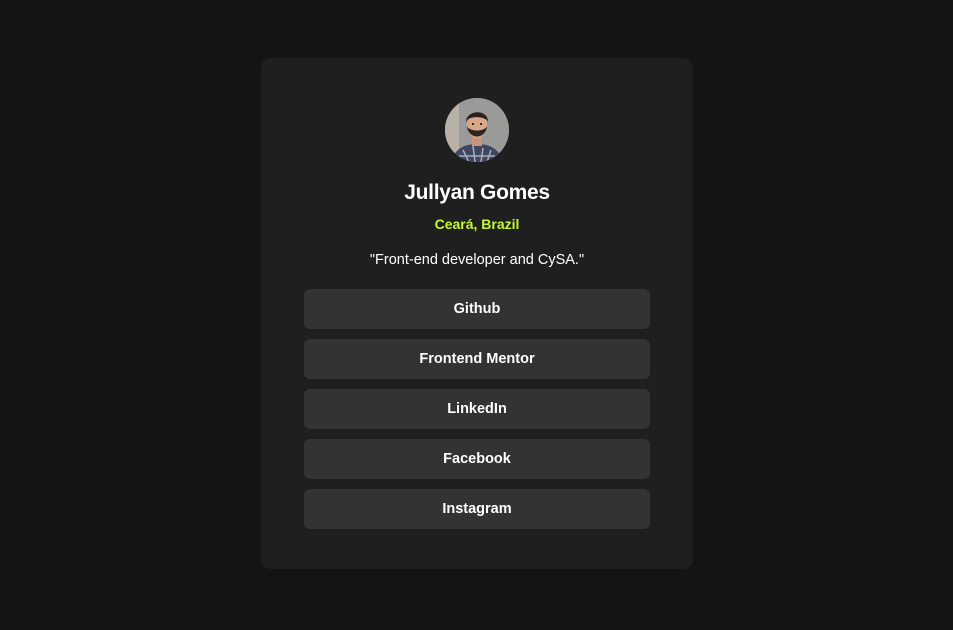  What do you see at coordinates (477, 459) in the screenshot?
I see `facebook-link-button: Facebook` at bounding box center [477, 459].